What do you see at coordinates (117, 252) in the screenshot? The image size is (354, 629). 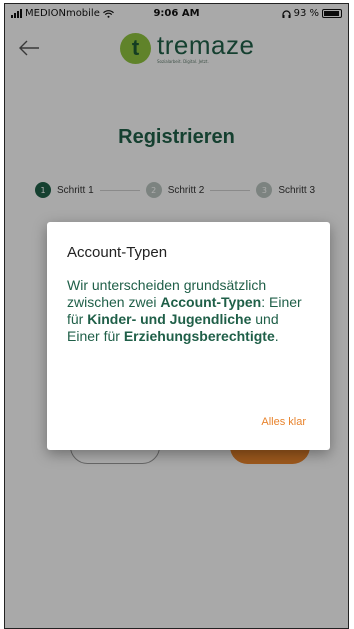 I see `dialog-title: Account-Typen` at bounding box center [117, 252].